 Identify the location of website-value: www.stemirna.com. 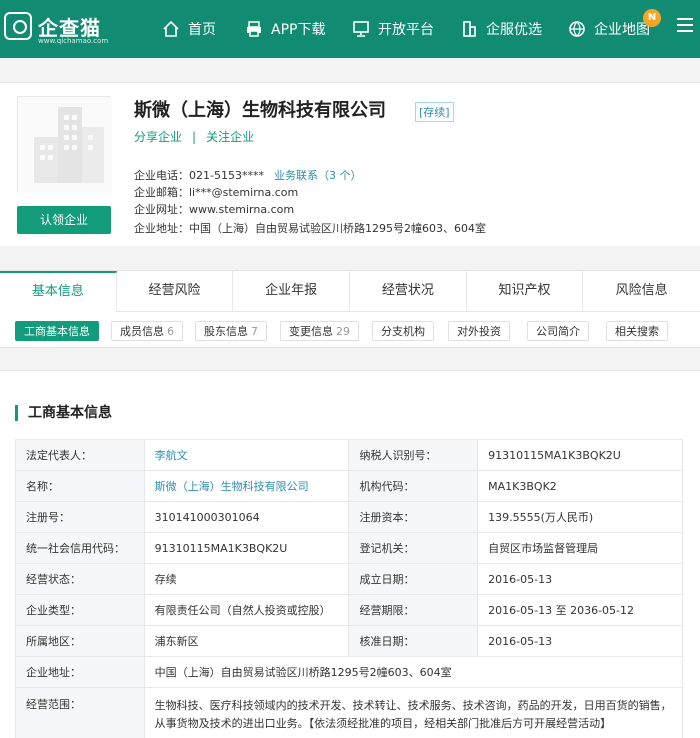
(241, 209).